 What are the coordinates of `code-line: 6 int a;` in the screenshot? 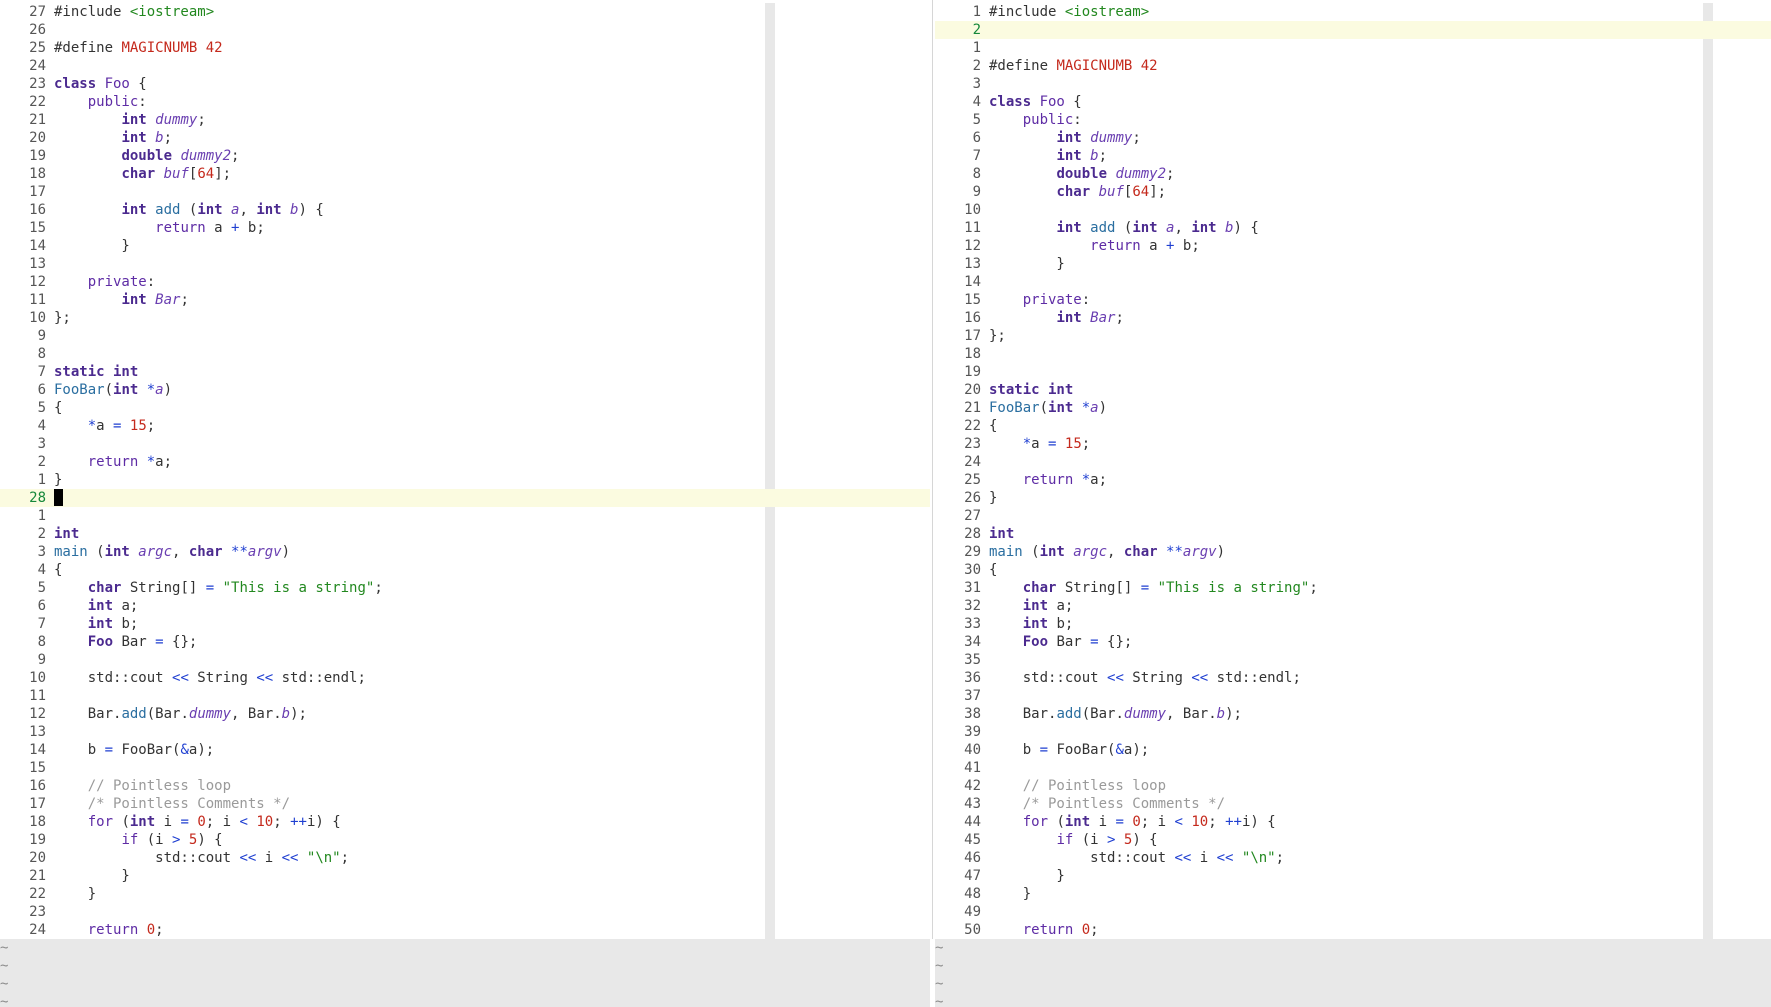 It's located at (465, 606).